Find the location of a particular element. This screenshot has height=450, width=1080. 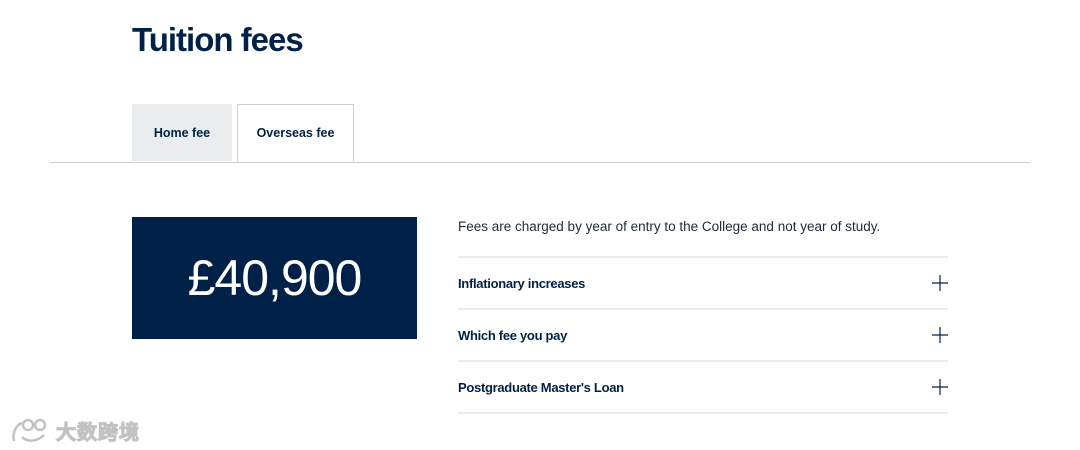

accordion-label: Postgraduate Master's Loan is located at coordinates (541, 387).